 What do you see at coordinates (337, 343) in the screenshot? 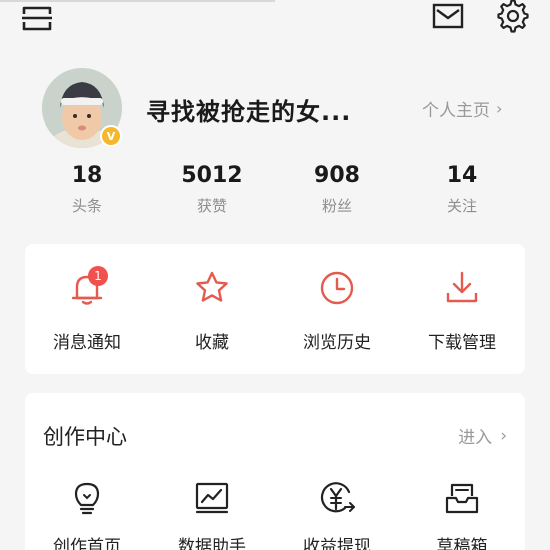
I see `quick-item-label: 浏览历史` at bounding box center [337, 343].